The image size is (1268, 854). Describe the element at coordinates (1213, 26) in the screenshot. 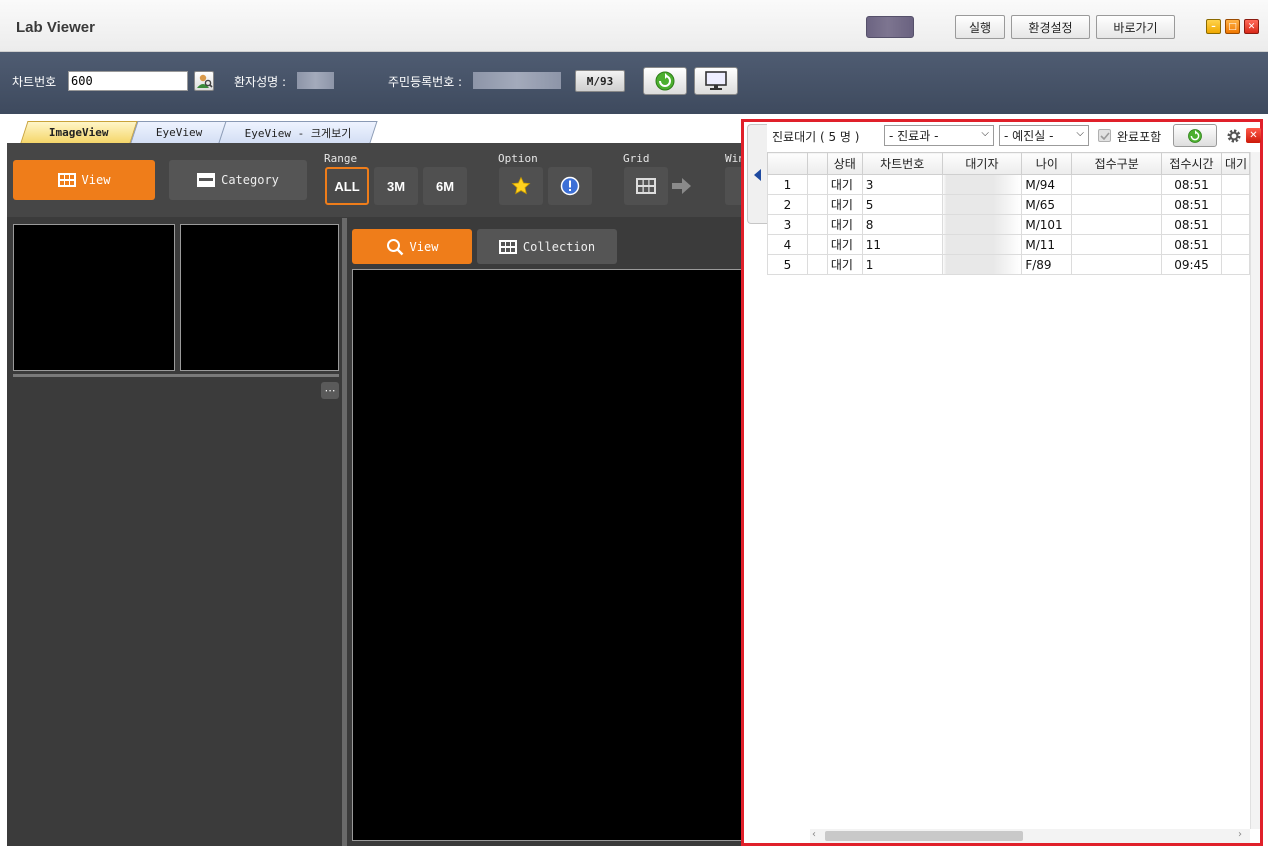

I see `minimize-button: –` at that location.